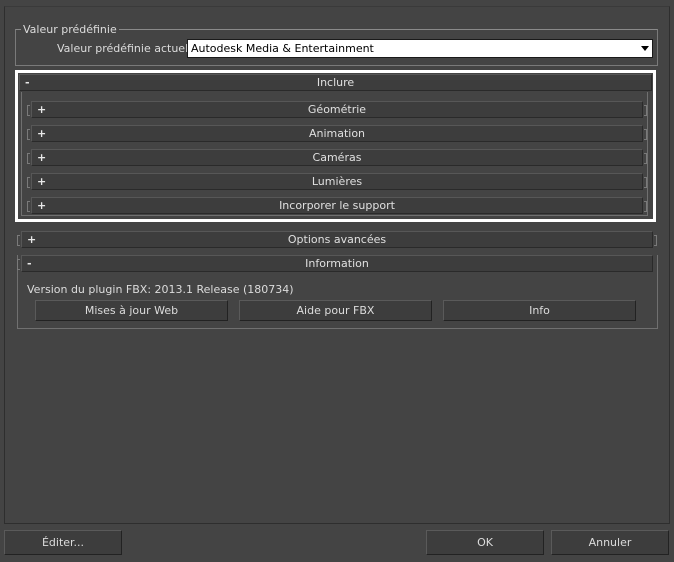 Image resolution: width=674 pixels, height=562 pixels. I want to click on rollout-animation-title: Animation, so click(337, 133).